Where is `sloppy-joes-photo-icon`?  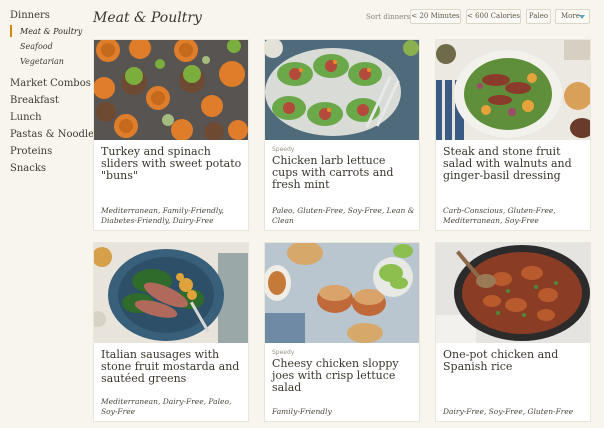 sloppy-joes-photo-icon is located at coordinates (342, 293).